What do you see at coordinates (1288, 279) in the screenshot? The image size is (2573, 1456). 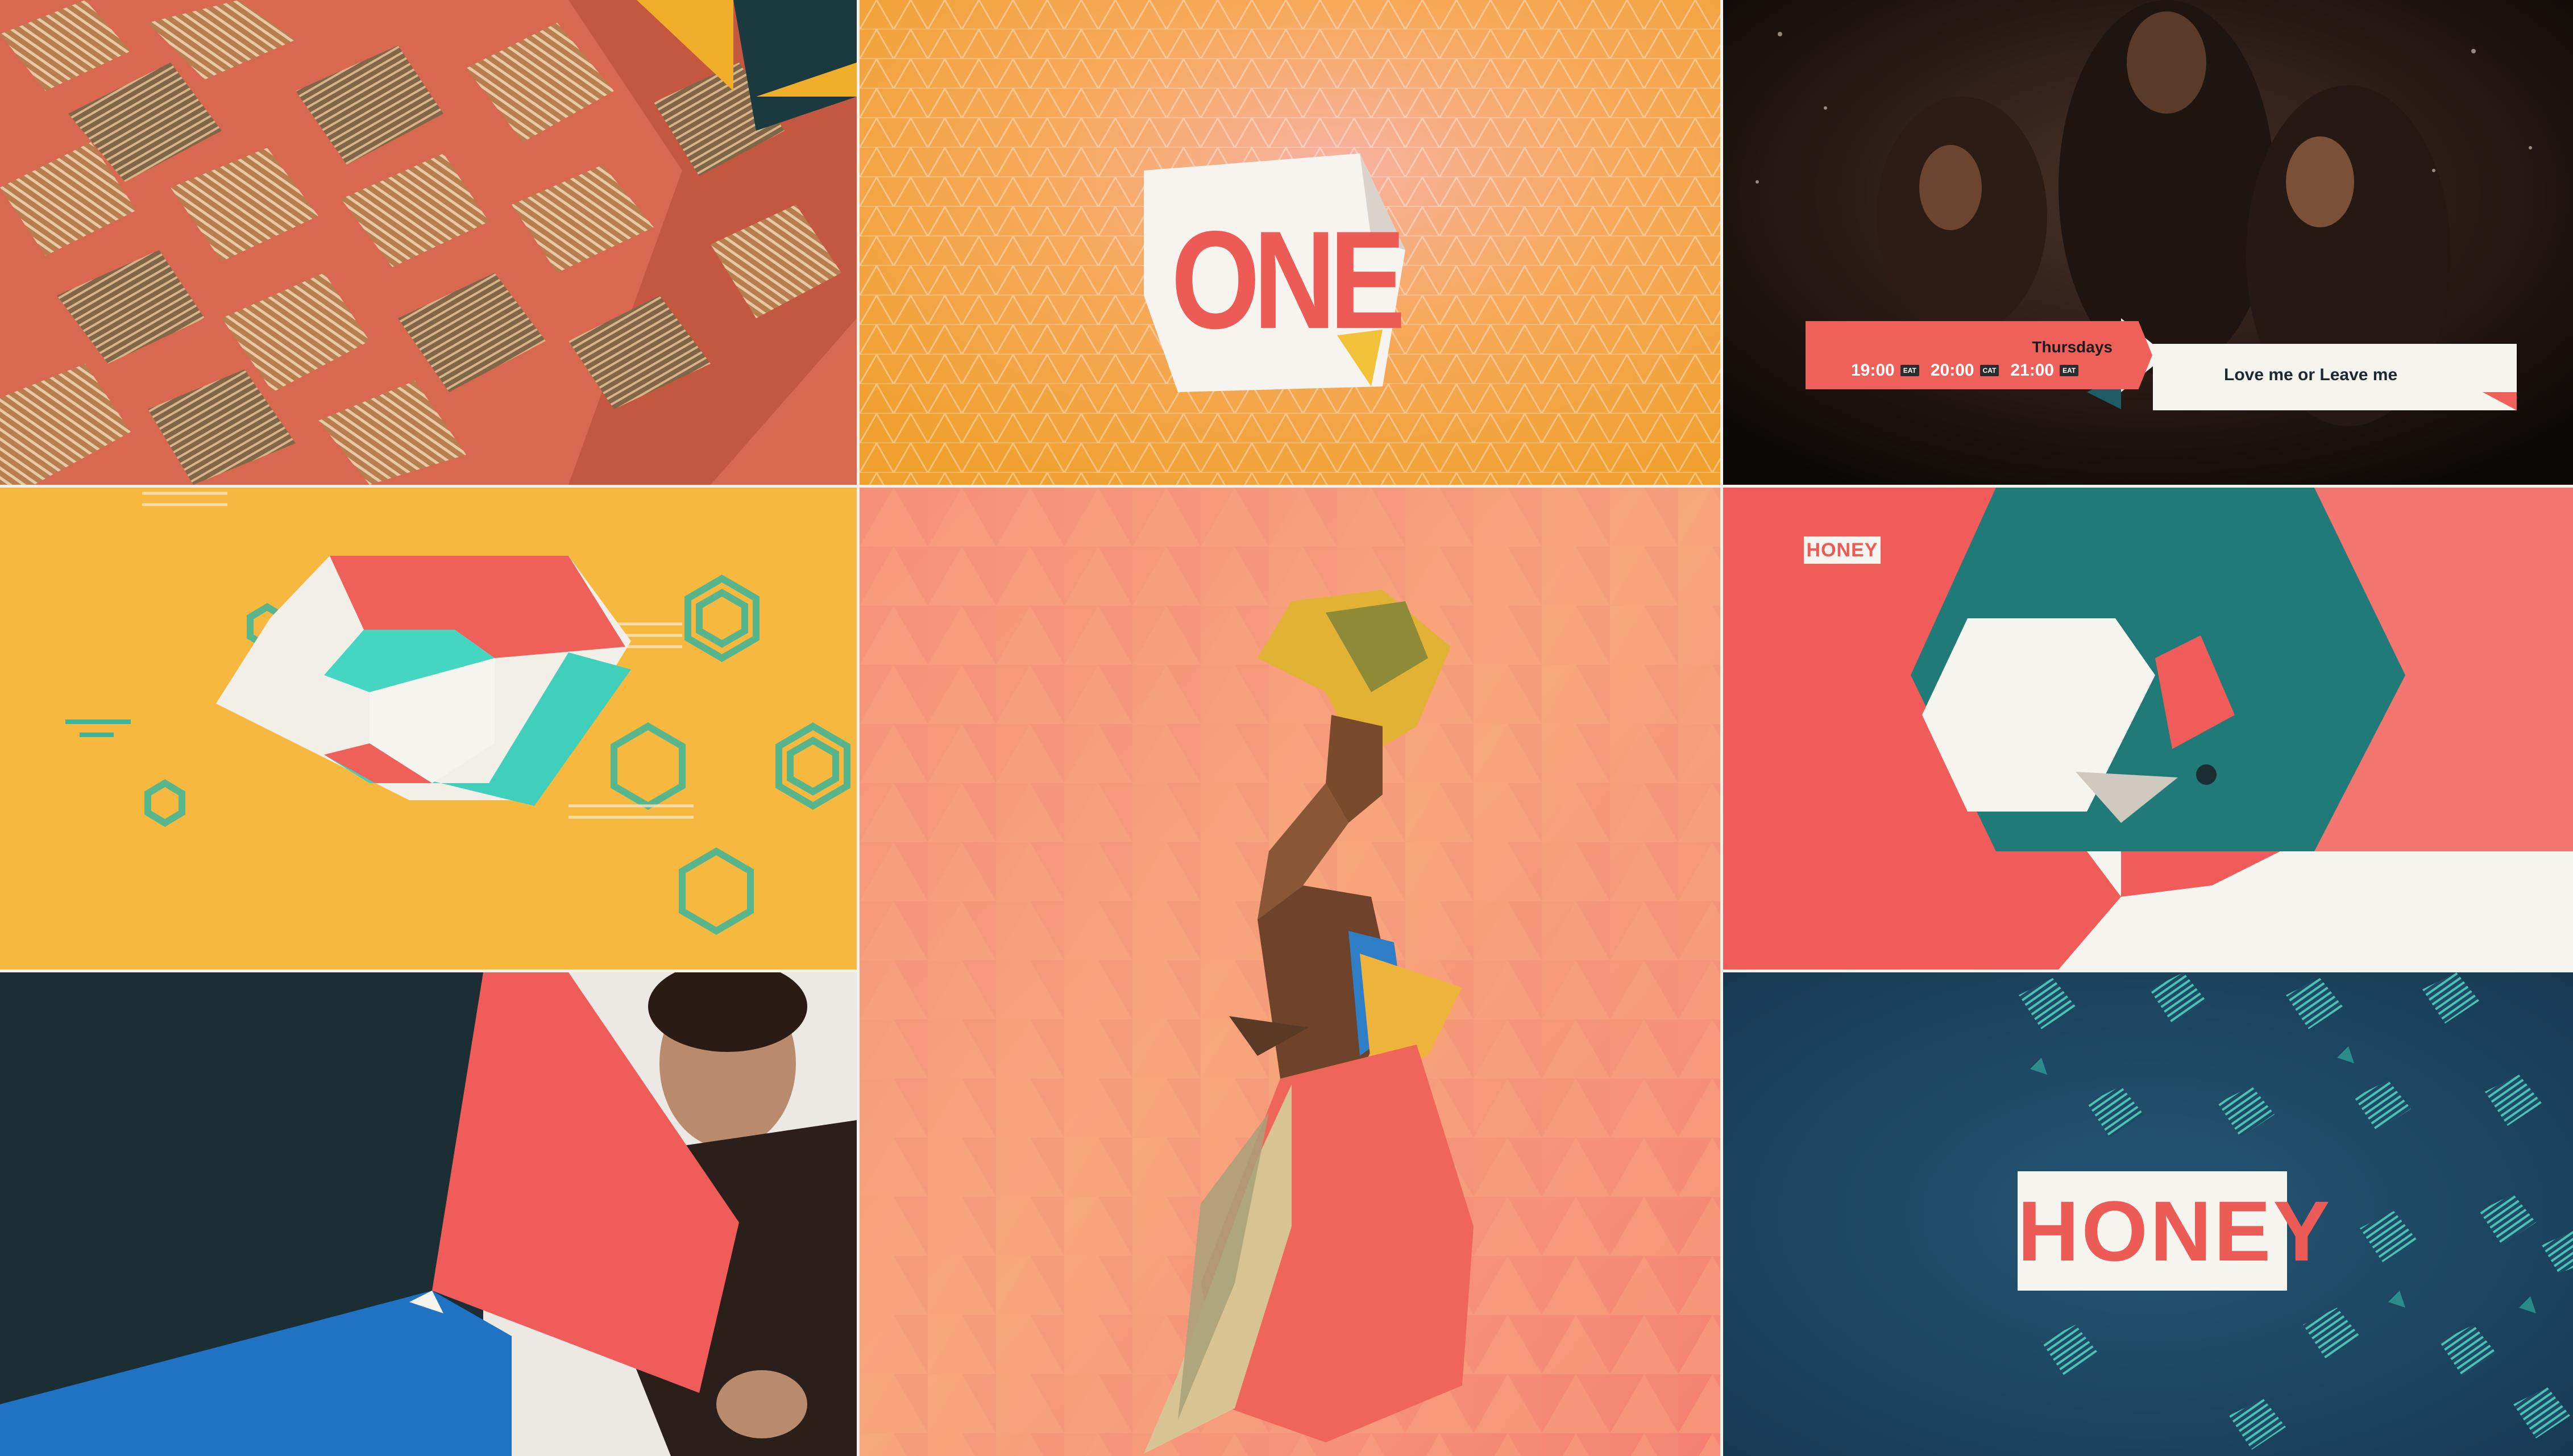 I see `one-logo: ONE` at bounding box center [1288, 279].